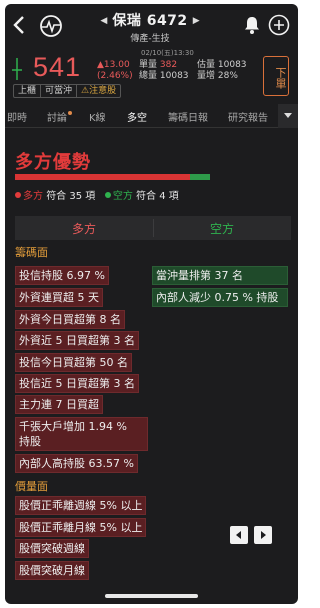 This screenshot has width=320, height=608. What do you see at coordinates (232, 65) in the screenshot?
I see `est-volume-value: 10083` at bounding box center [232, 65].